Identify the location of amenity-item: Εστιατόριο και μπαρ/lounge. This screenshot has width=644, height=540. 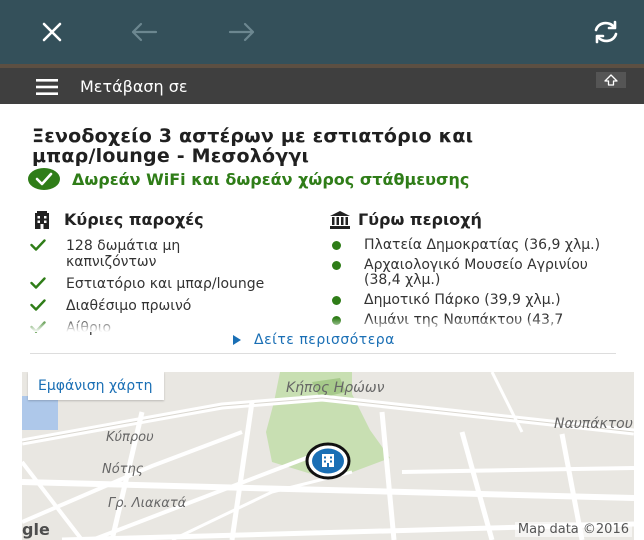
(178, 284).